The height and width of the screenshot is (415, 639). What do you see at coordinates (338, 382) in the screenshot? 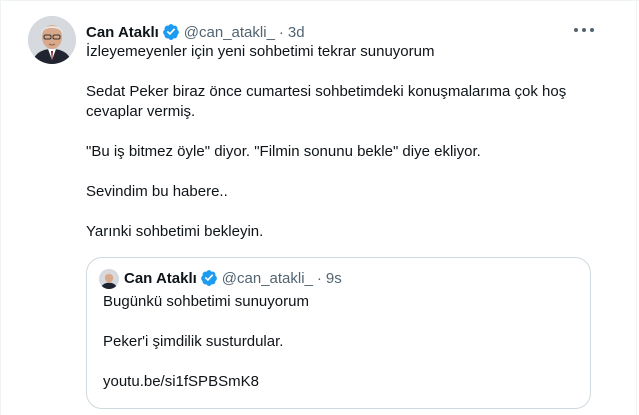
I see `quoted-link: youtu.be/si1fSPBSmK8` at bounding box center [338, 382].